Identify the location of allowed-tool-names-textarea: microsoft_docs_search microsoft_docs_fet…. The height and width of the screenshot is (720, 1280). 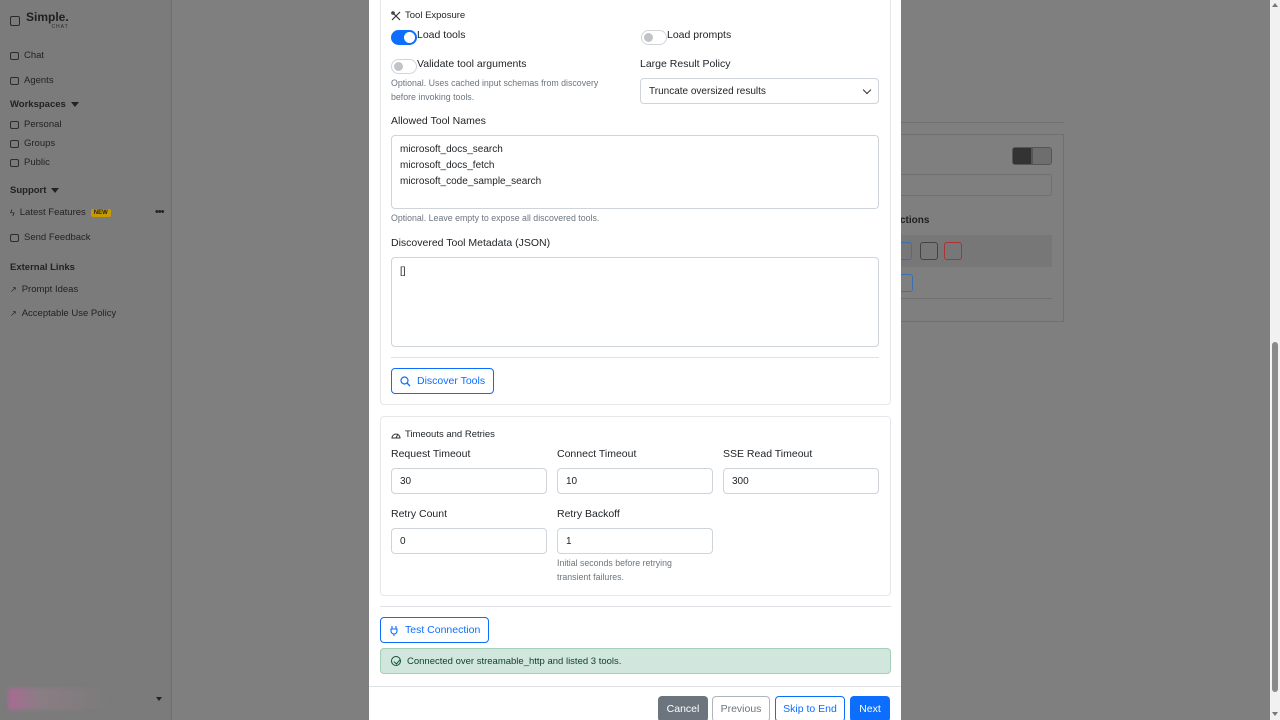
(635, 172).